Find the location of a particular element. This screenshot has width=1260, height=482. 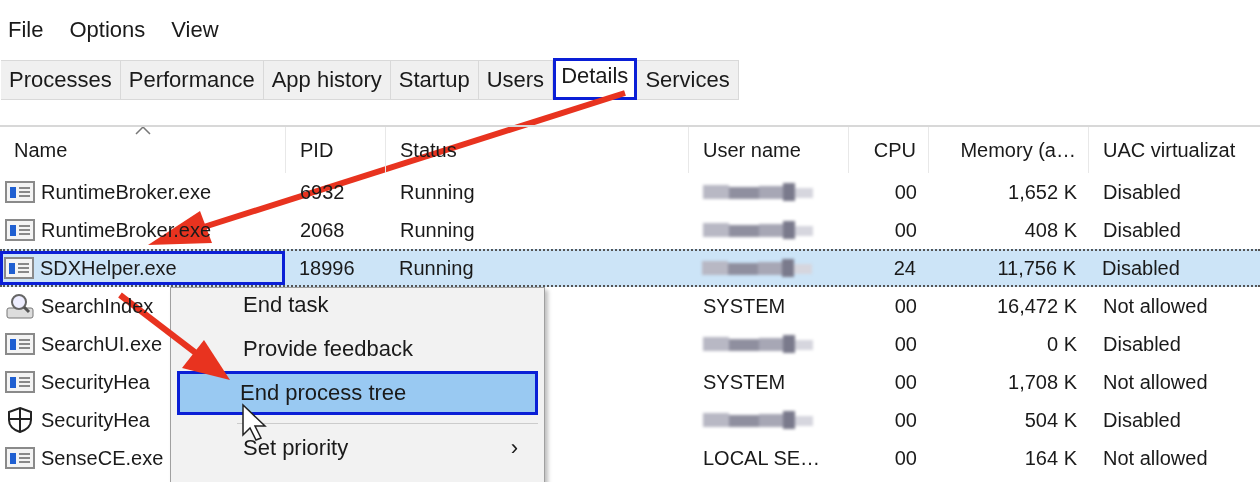

pid-cell: 18996 is located at coordinates (327, 268).